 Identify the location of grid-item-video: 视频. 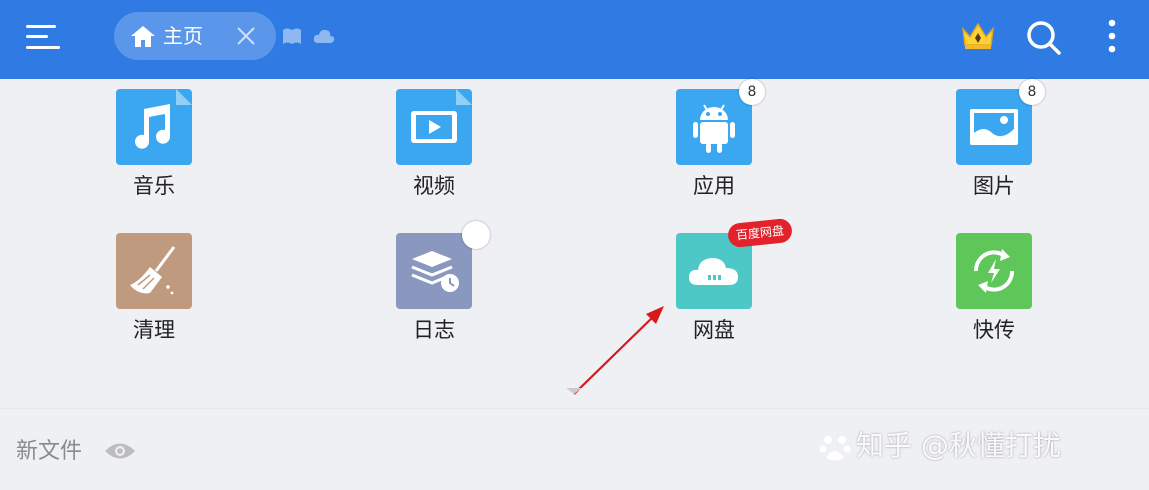
(434, 154).